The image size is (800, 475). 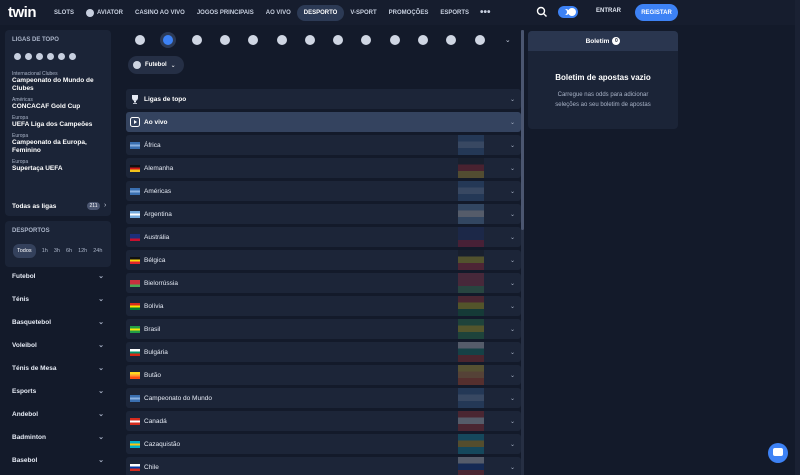 I want to click on nav-ao-vivo: AO VIVO, so click(x=278, y=12).